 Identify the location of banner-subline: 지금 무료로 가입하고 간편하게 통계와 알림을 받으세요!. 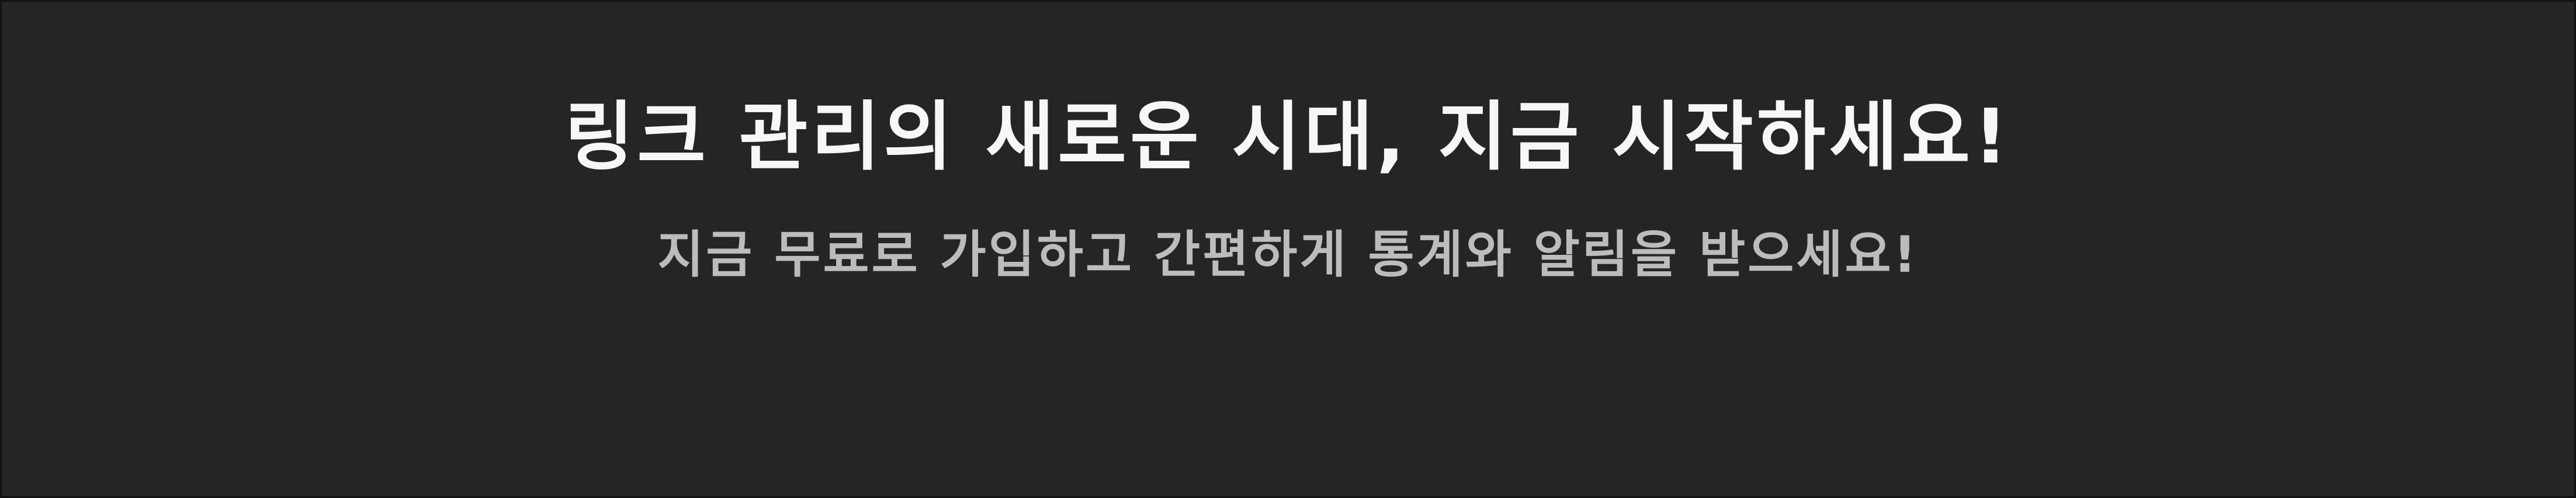
(1288, 255).